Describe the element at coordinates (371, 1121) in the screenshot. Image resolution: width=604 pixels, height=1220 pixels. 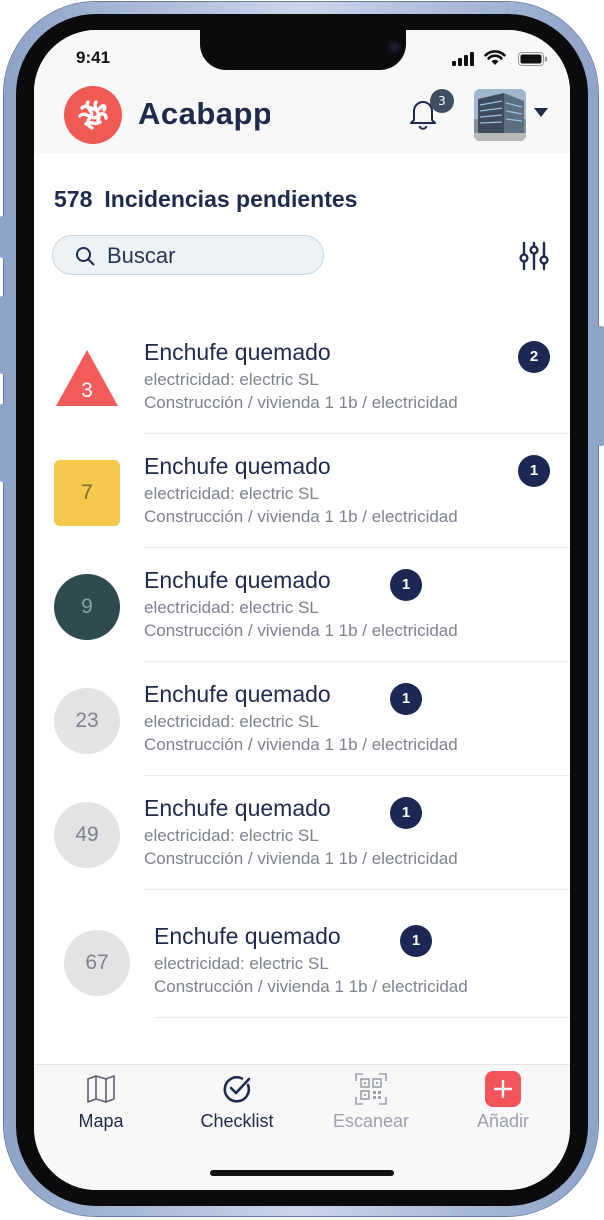
I see `tab-label: Escanear` at that location.